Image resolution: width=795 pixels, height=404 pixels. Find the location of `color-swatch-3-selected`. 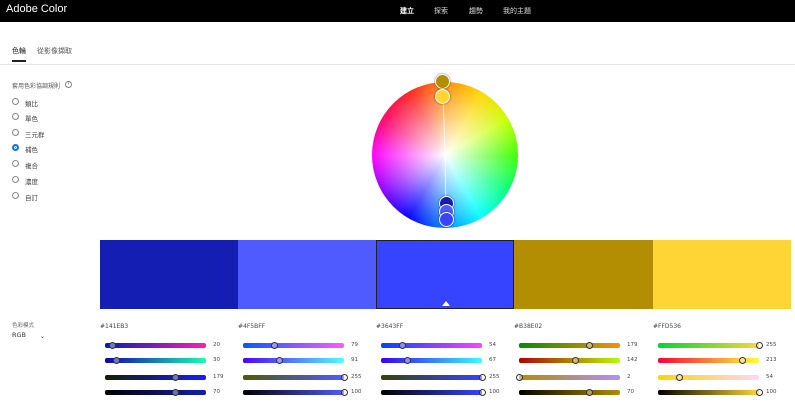

color-swatch-3-selected is located at coordinates (445, 274).